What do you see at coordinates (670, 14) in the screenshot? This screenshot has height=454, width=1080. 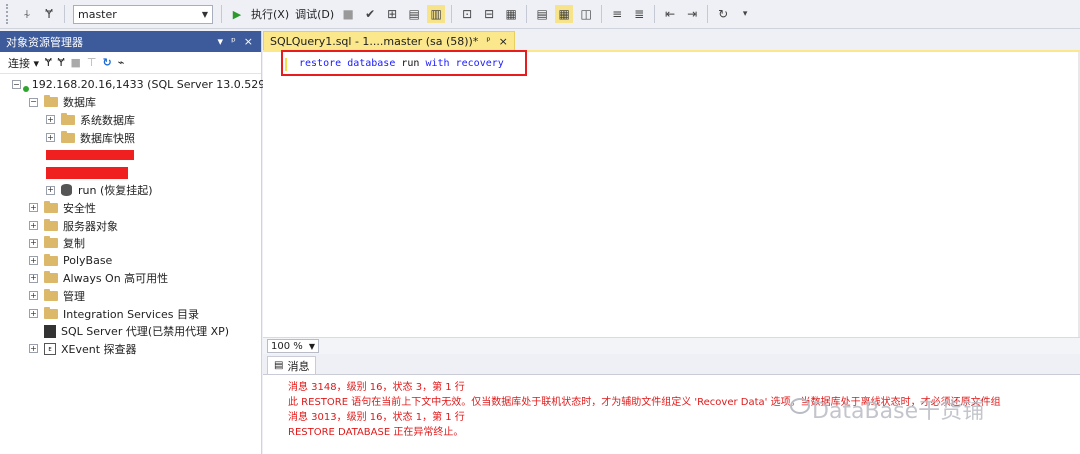 I see `decrease-indent-icon: ⇤` at bounding box center [670, 14].